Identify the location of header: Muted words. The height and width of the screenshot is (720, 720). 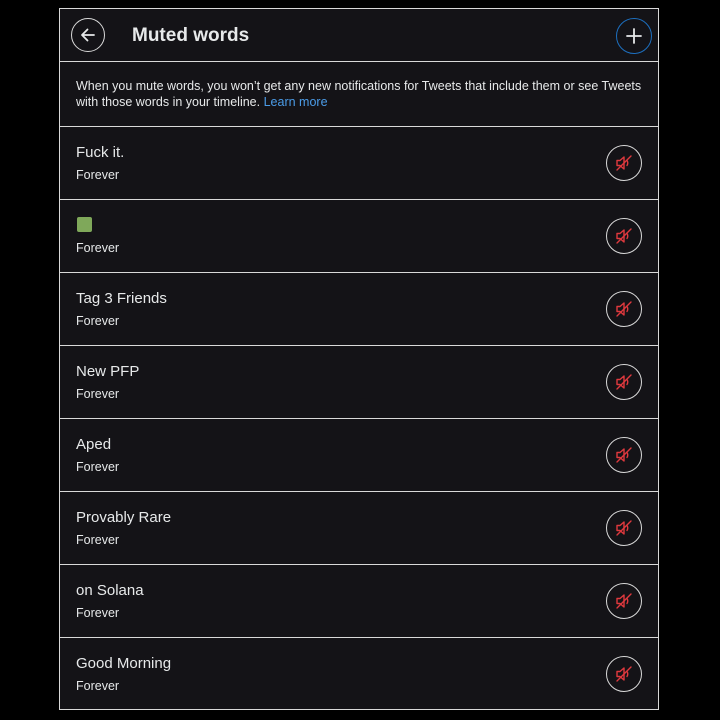
(359, 35).